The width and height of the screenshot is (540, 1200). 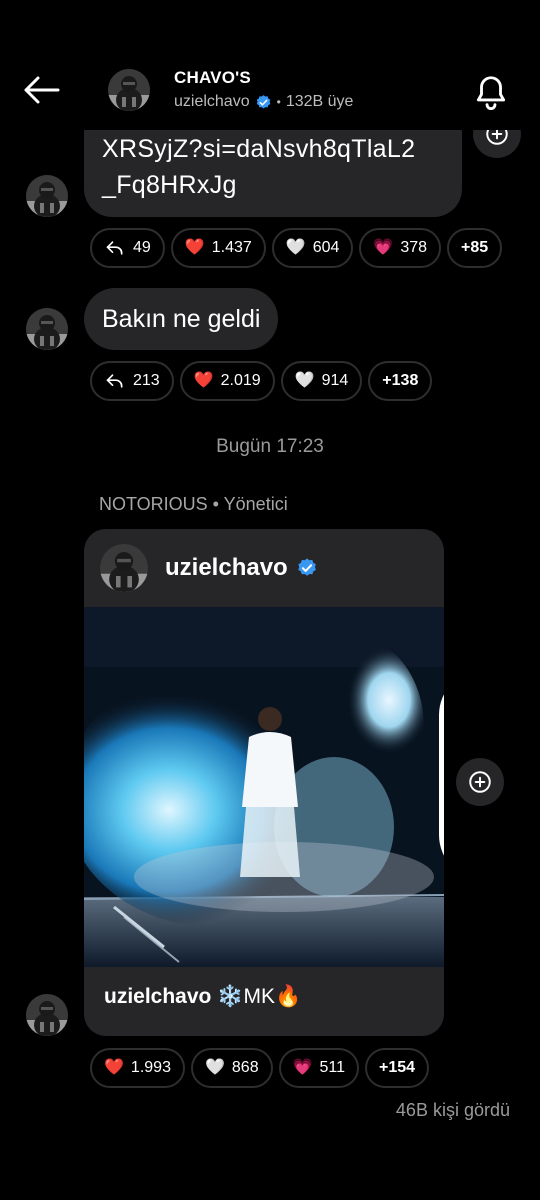 I want to click on post-reactions: ❤️ 1.993 🤍 868 💗 511 +154, so click(x=260, y=1068).